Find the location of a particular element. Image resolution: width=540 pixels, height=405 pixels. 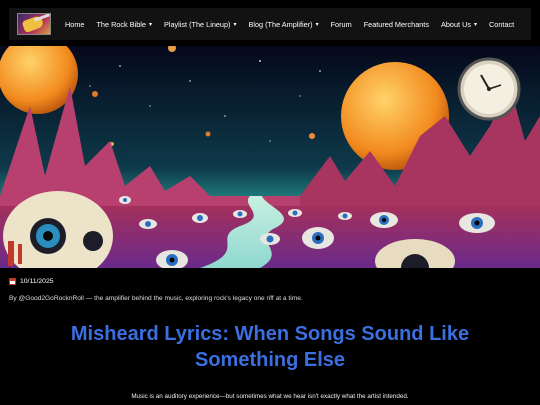

nav-item-forum: Forum is located at coordinates (341, 24).